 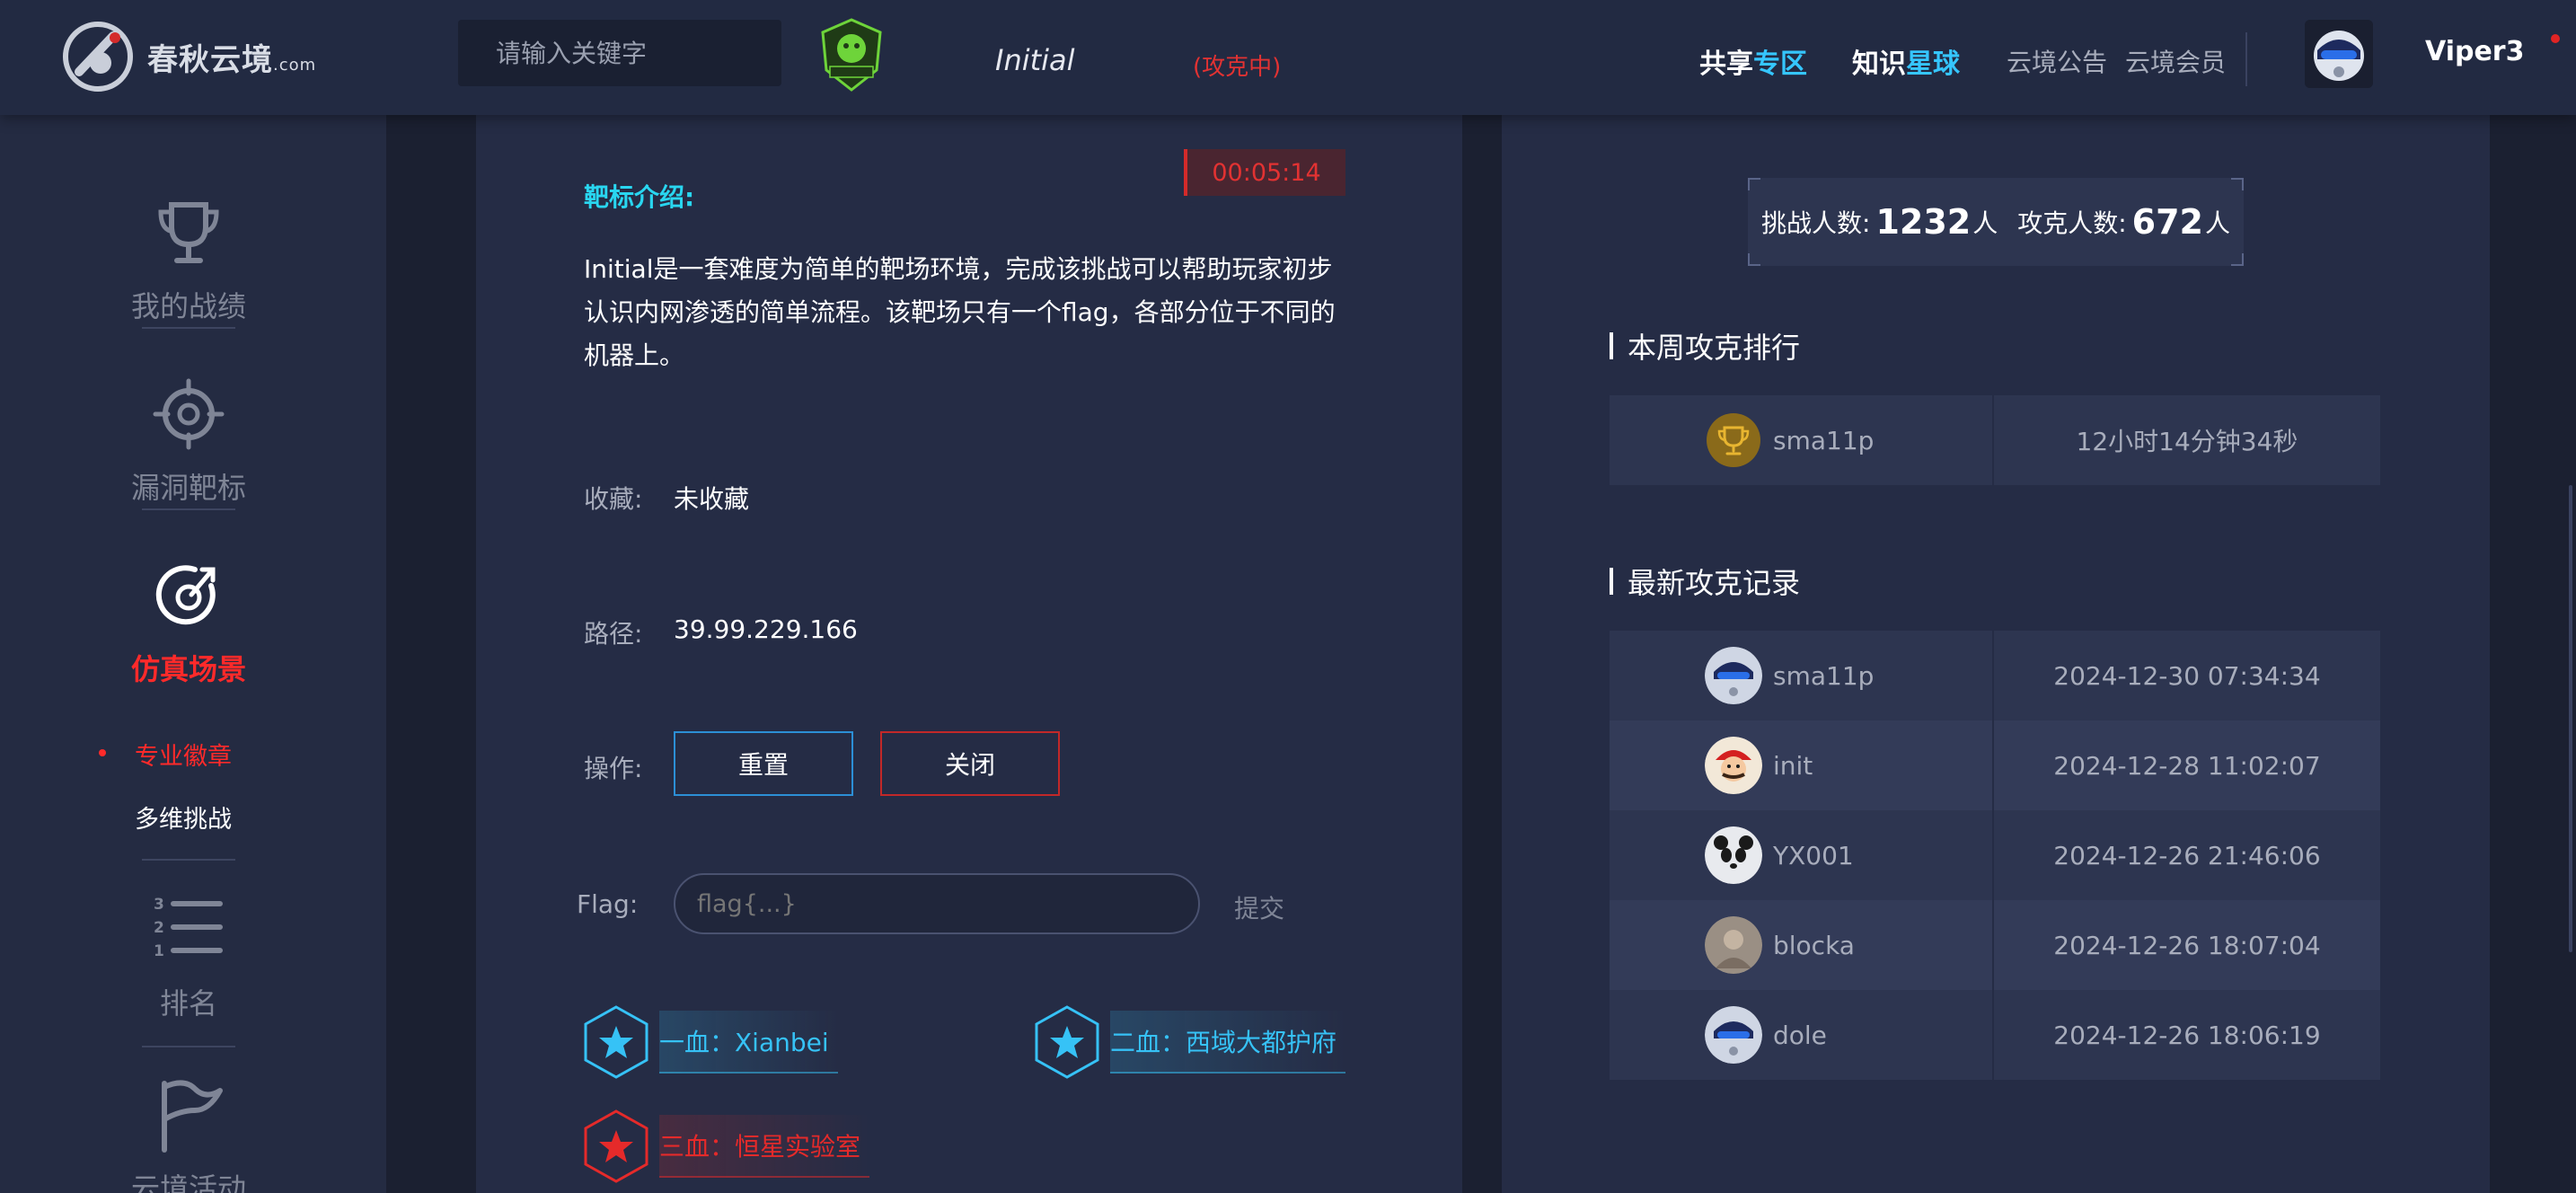 What do you see at coordinates (192, 1116) in the screenshot?
I see `flag-icon` at bounding box center [192, 1116].